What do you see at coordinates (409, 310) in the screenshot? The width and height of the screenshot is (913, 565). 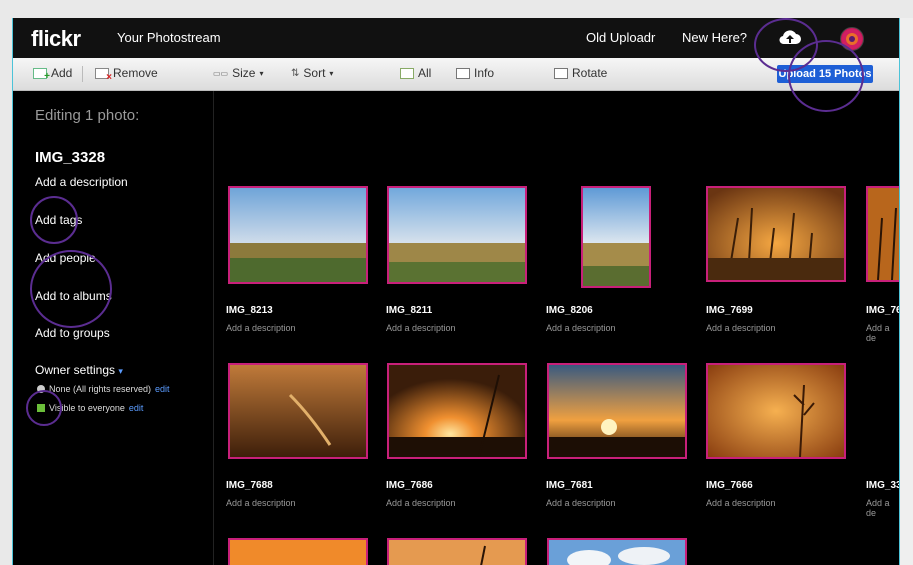 I see `photo-title: IMG_8211` at bounding box center [409, 310].